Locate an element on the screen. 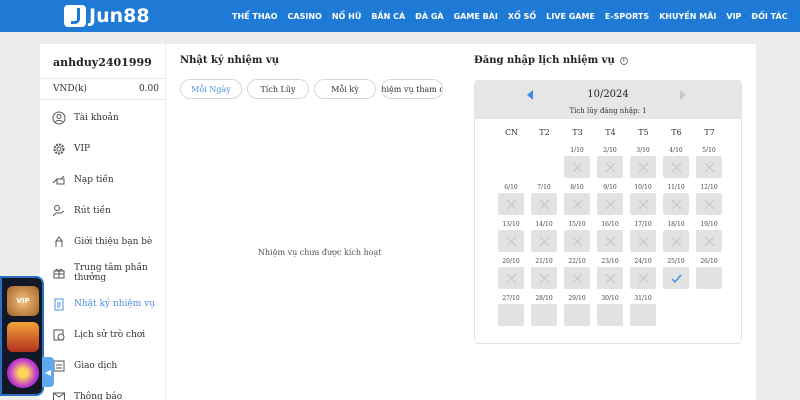  sidebar-item-label: Giới thiệu bạn bè is located at coordinates (113, 241).